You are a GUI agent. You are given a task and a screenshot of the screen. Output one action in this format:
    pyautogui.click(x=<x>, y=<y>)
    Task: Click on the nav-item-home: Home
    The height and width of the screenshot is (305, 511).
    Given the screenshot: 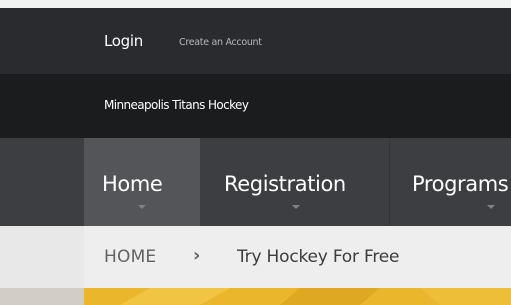 What is the action you would take?
    pyautogui.click(x=142, y=182)
    